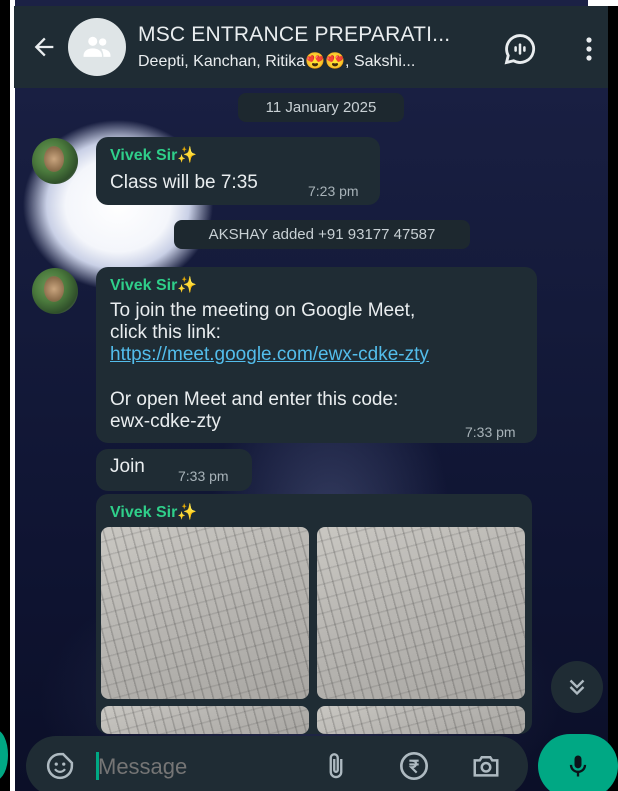  What do you see at coordinates (322, 234) in the screenshot?
I see `system-message: AKSHAY added +91 93177 47587` at bounding box center [322, 234].